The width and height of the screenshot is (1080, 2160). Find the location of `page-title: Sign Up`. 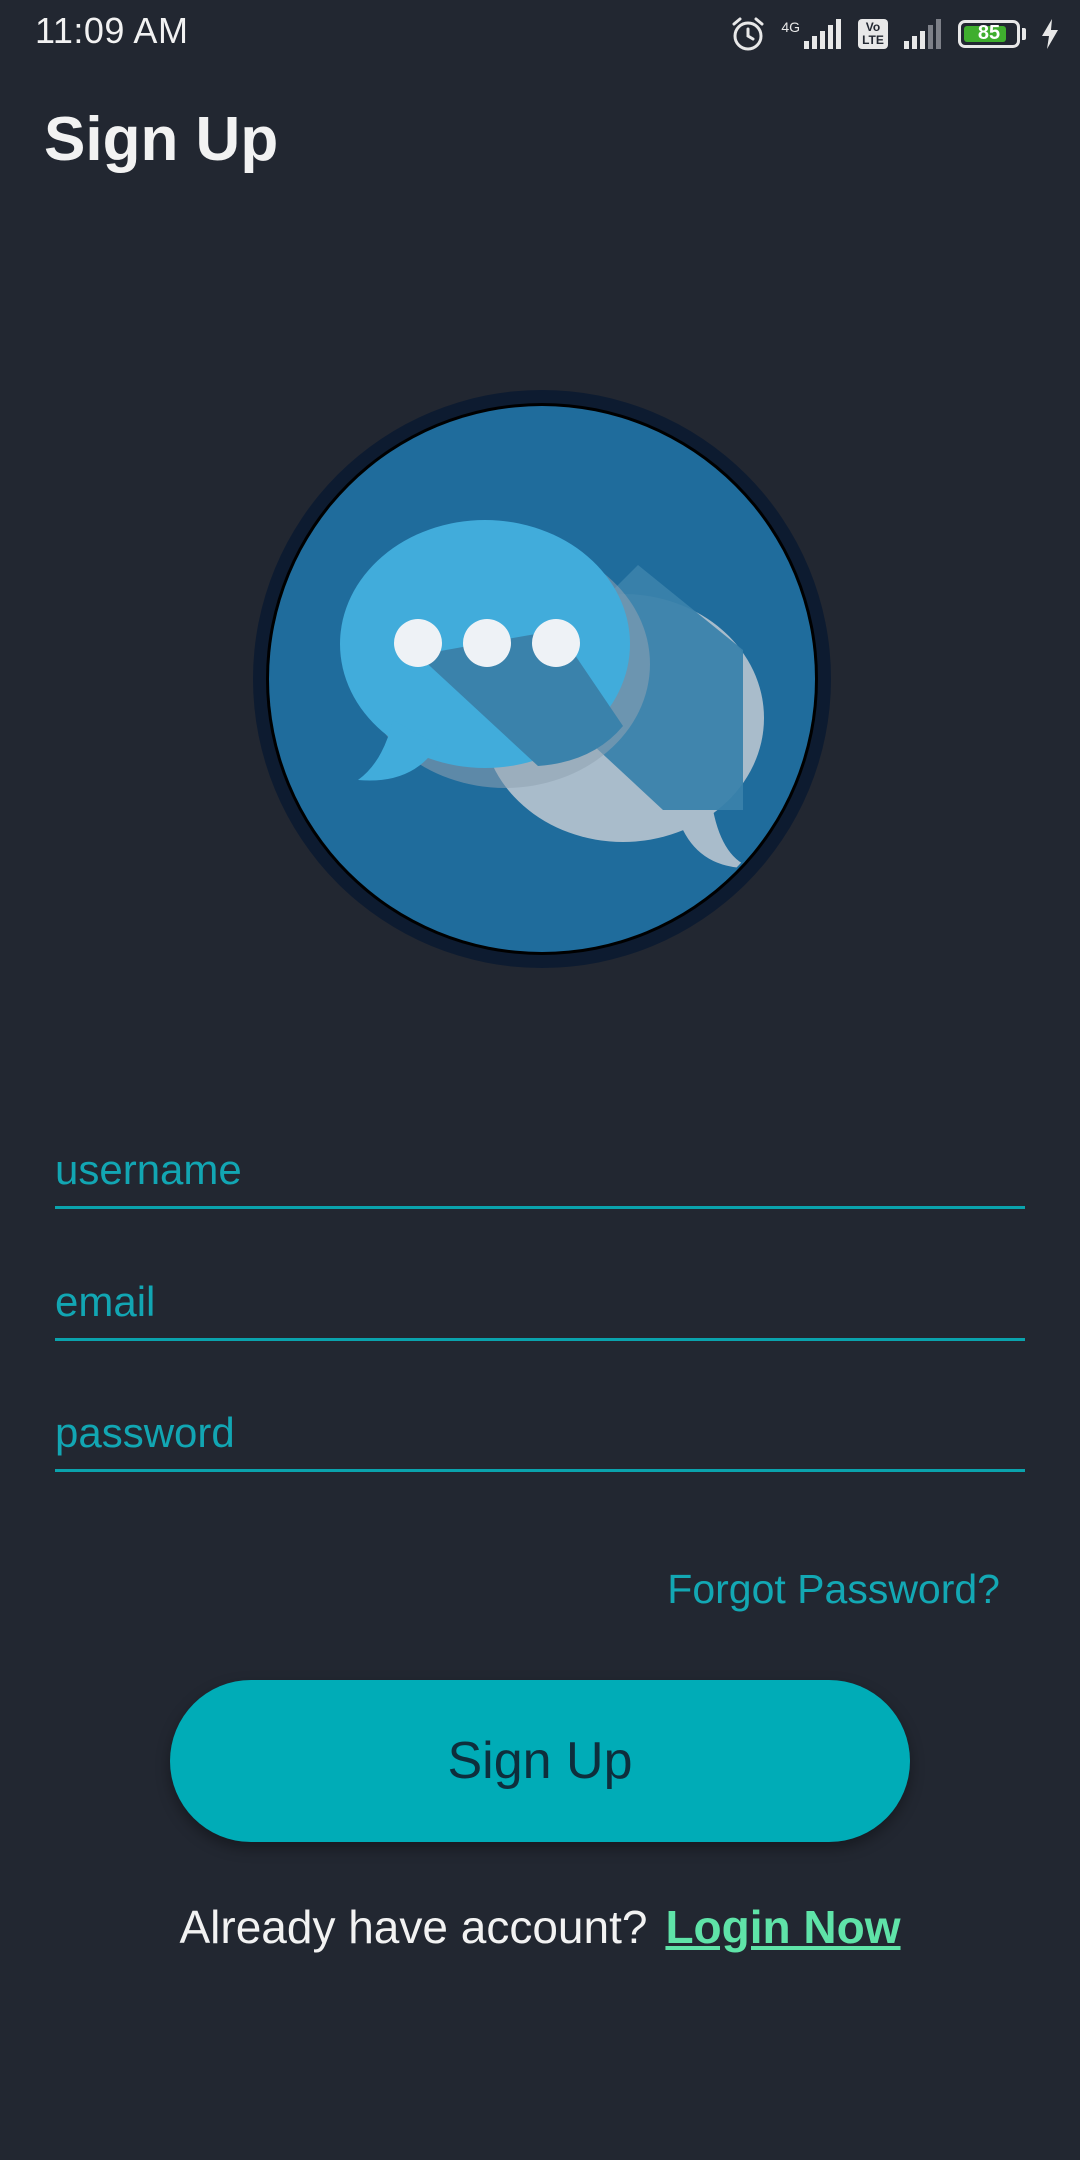

page-title: Sign Up is located at coordinates (161, 139).